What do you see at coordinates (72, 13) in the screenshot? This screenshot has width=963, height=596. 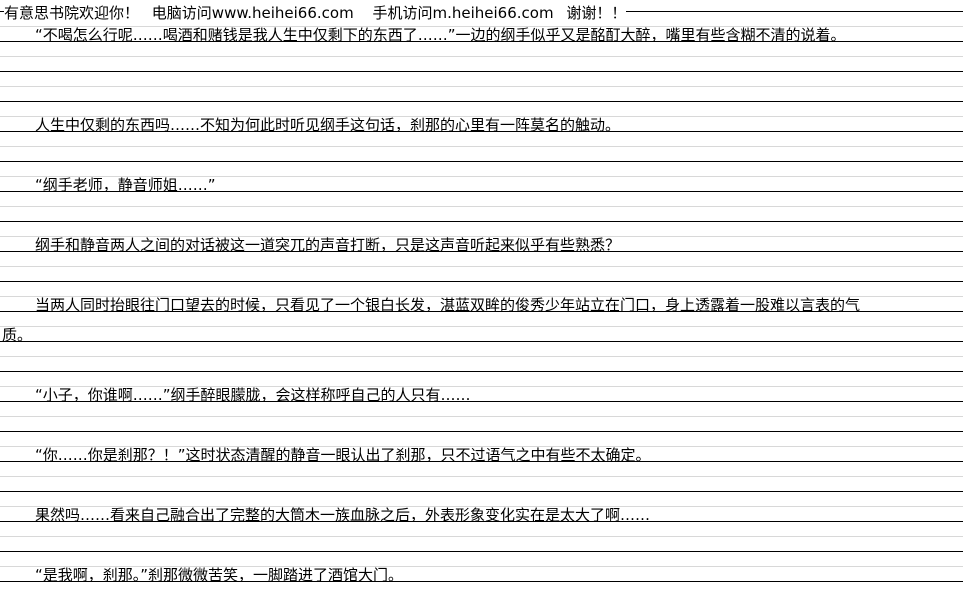 I see `welcome-text: 有意思书院欢迎你！` at bounding box center [72, 13].